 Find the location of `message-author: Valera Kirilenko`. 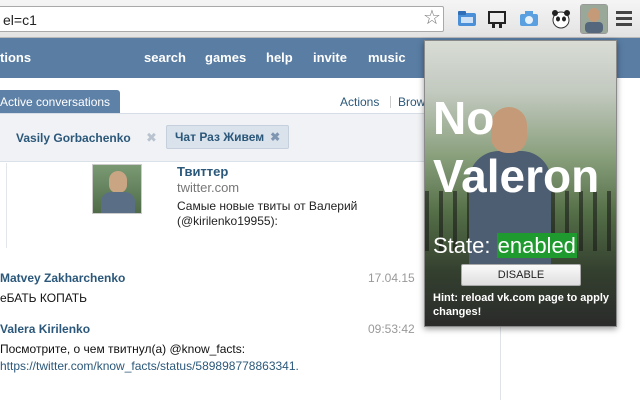

message-author: Valera Kirilenko is located at coordinates (45, 329).